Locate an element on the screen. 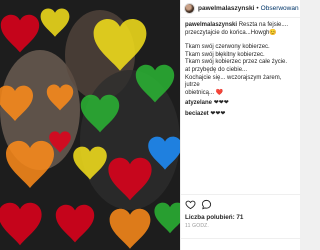 Image resolution: width=320 pixels, height=250 pixels. heart-outline-icon is located at coordinates (190, 204).